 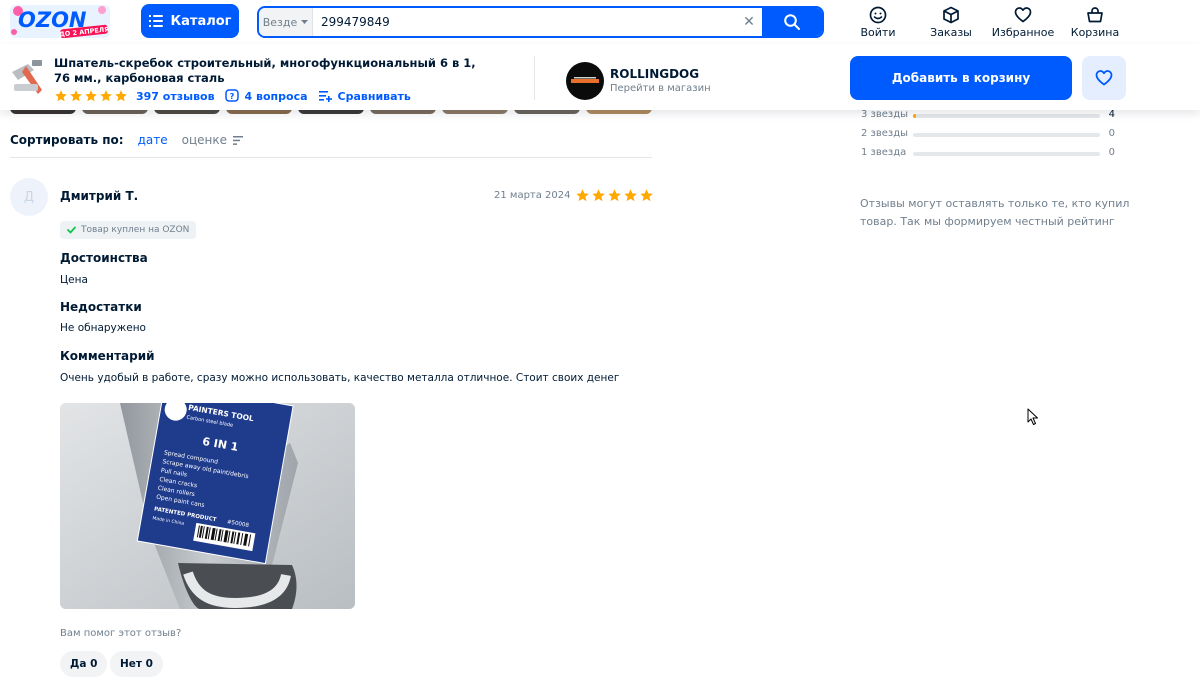 What do you see at coordinates (884, 152) in the screenshot?
I see `rating-row-label: 1 звезда` at bounding box center [884, 152].